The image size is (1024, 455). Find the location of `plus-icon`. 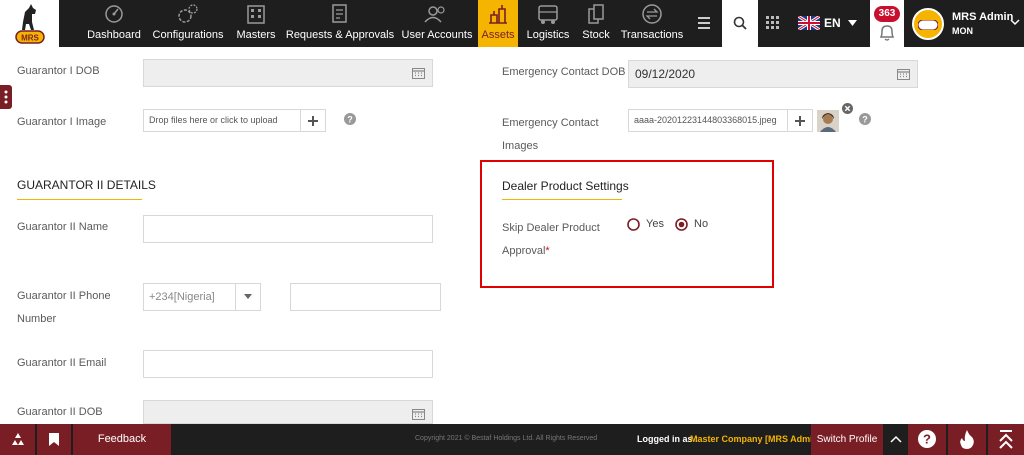

plus-icon is located at coordinates (313, 121).